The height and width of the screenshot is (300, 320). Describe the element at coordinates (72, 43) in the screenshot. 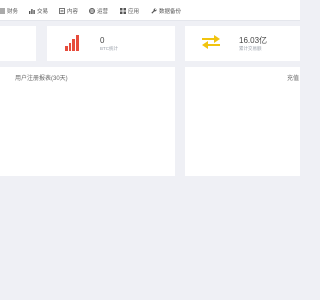

I see `signal-bars-icon` at that location.